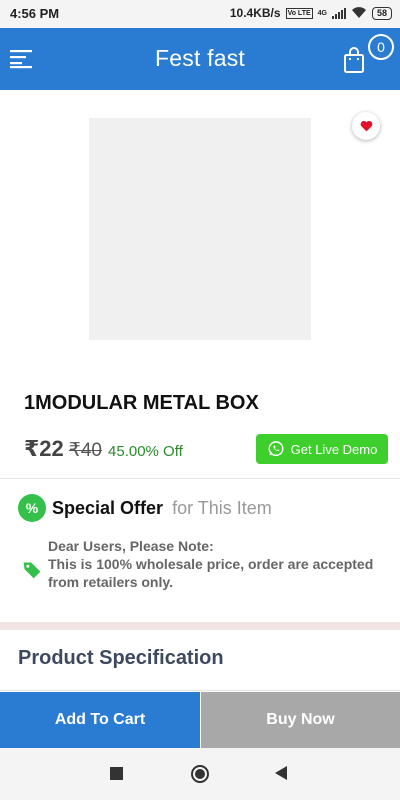 This screenshot has height=800, width=400. I want to click on price-row: ₹22 ₹40 45.00% Off, so click(103, 449).